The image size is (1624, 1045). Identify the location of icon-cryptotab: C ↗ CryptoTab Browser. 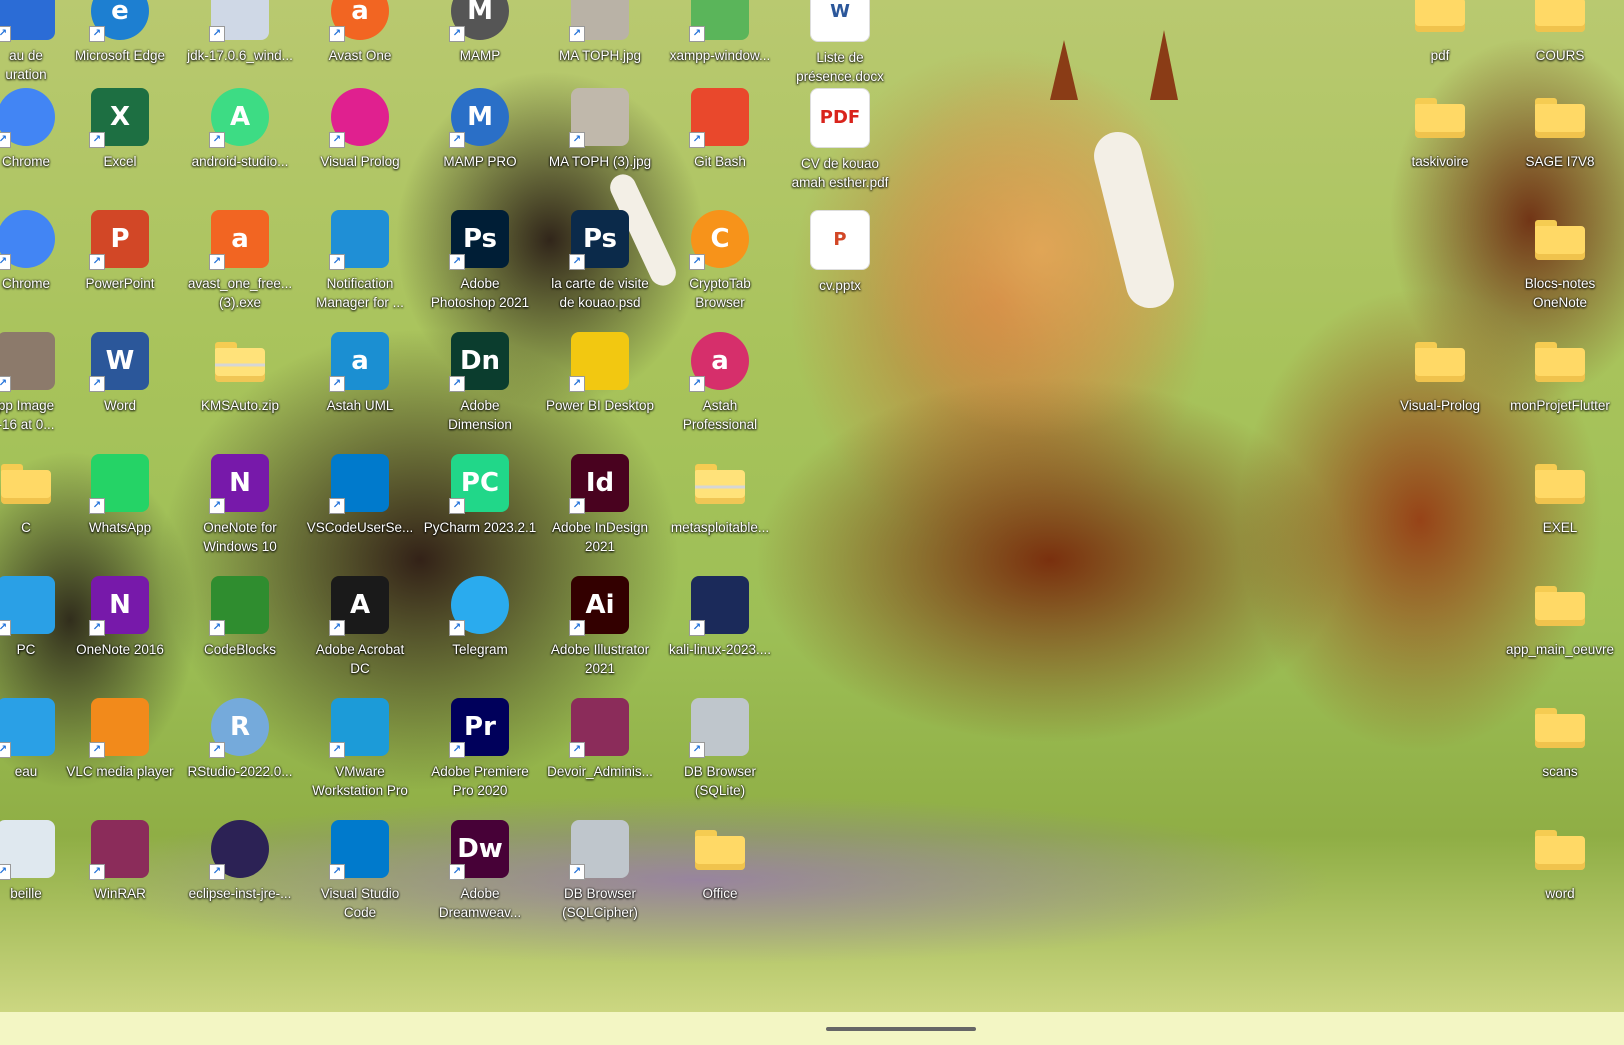
(720, 261).